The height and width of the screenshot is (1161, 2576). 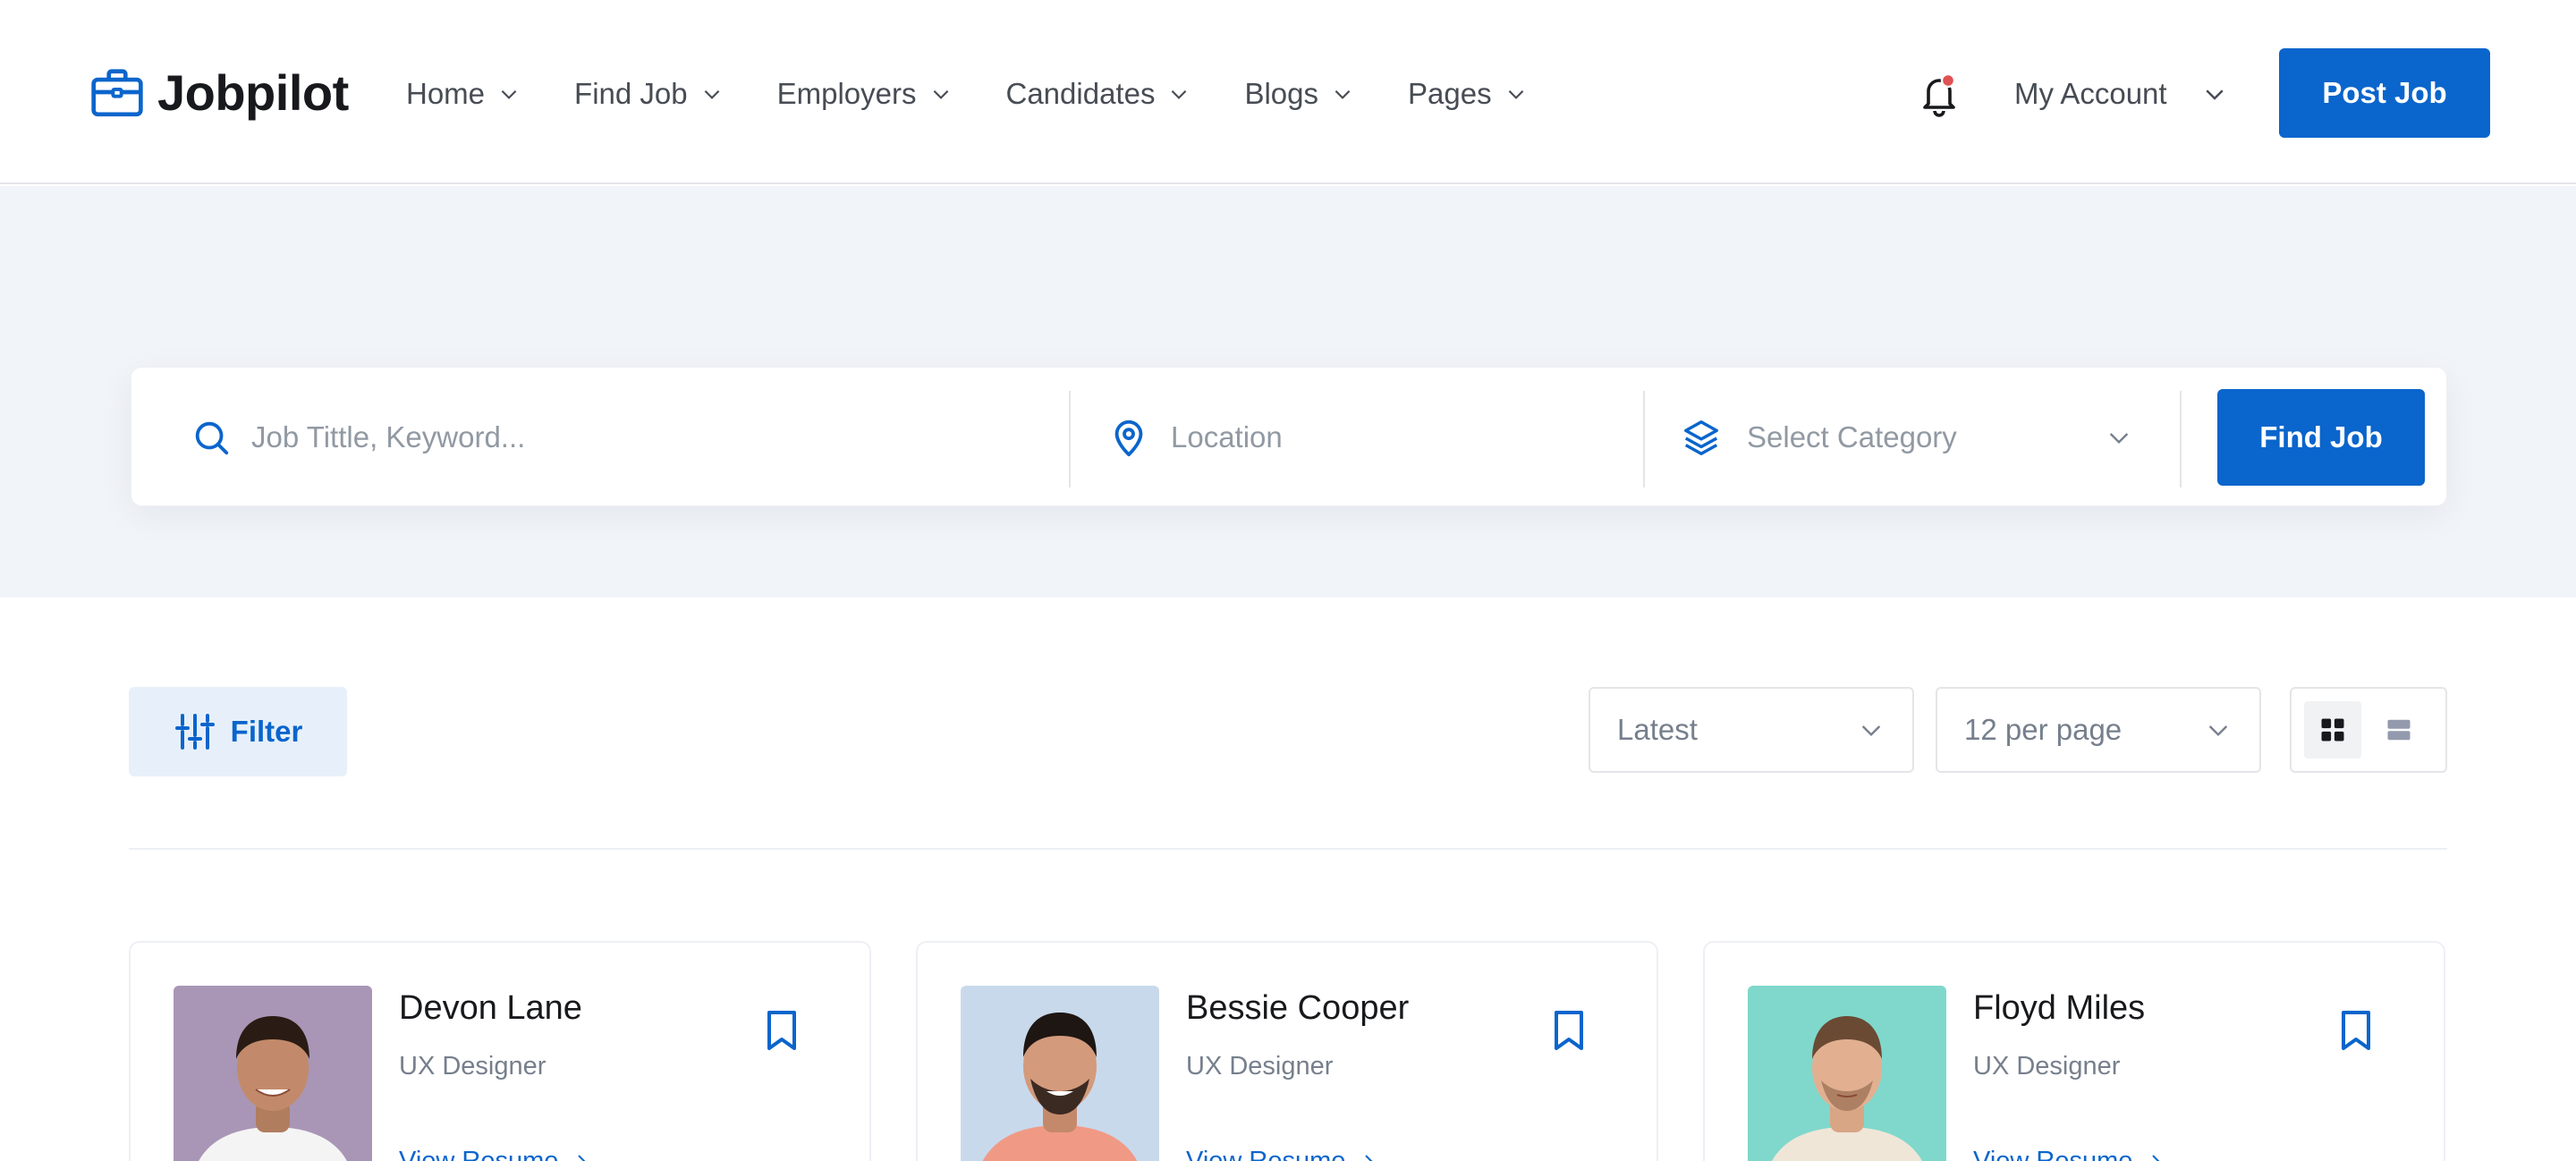 What do you see at coordinates (2384, 93) in the screenshot?
I see `post-job-button: Post Job` at bounding box center [2384, 93].